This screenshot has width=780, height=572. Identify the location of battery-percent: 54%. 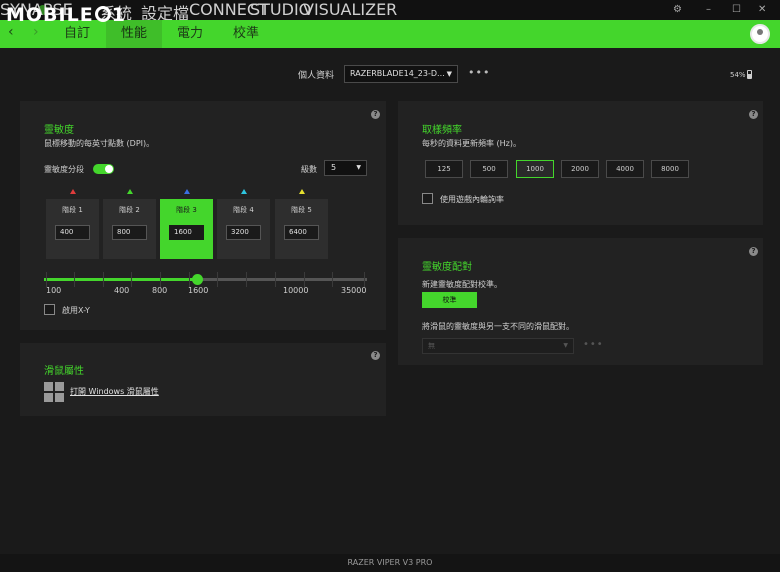
(738, 75).